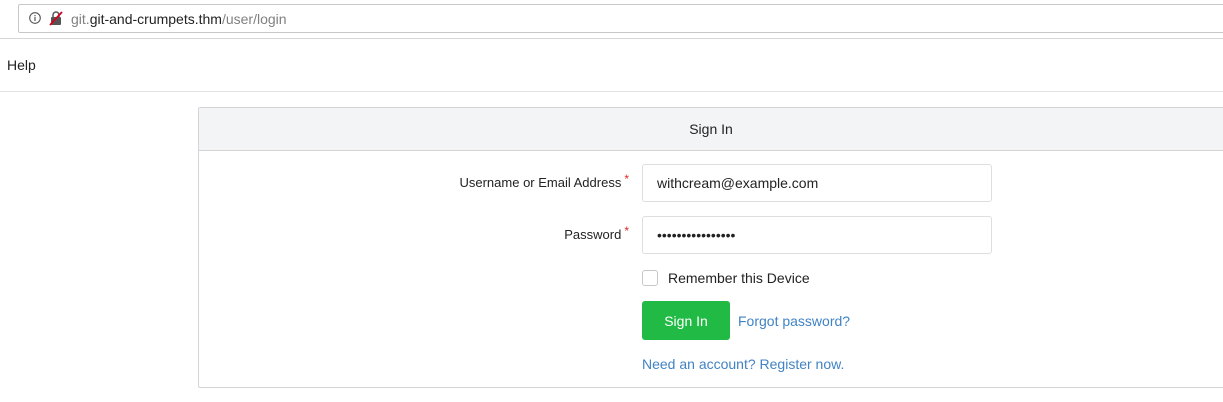  Describe the element at coordinates (686, 320) in the screenshot. I see `signin-button: Sign In` at that location.